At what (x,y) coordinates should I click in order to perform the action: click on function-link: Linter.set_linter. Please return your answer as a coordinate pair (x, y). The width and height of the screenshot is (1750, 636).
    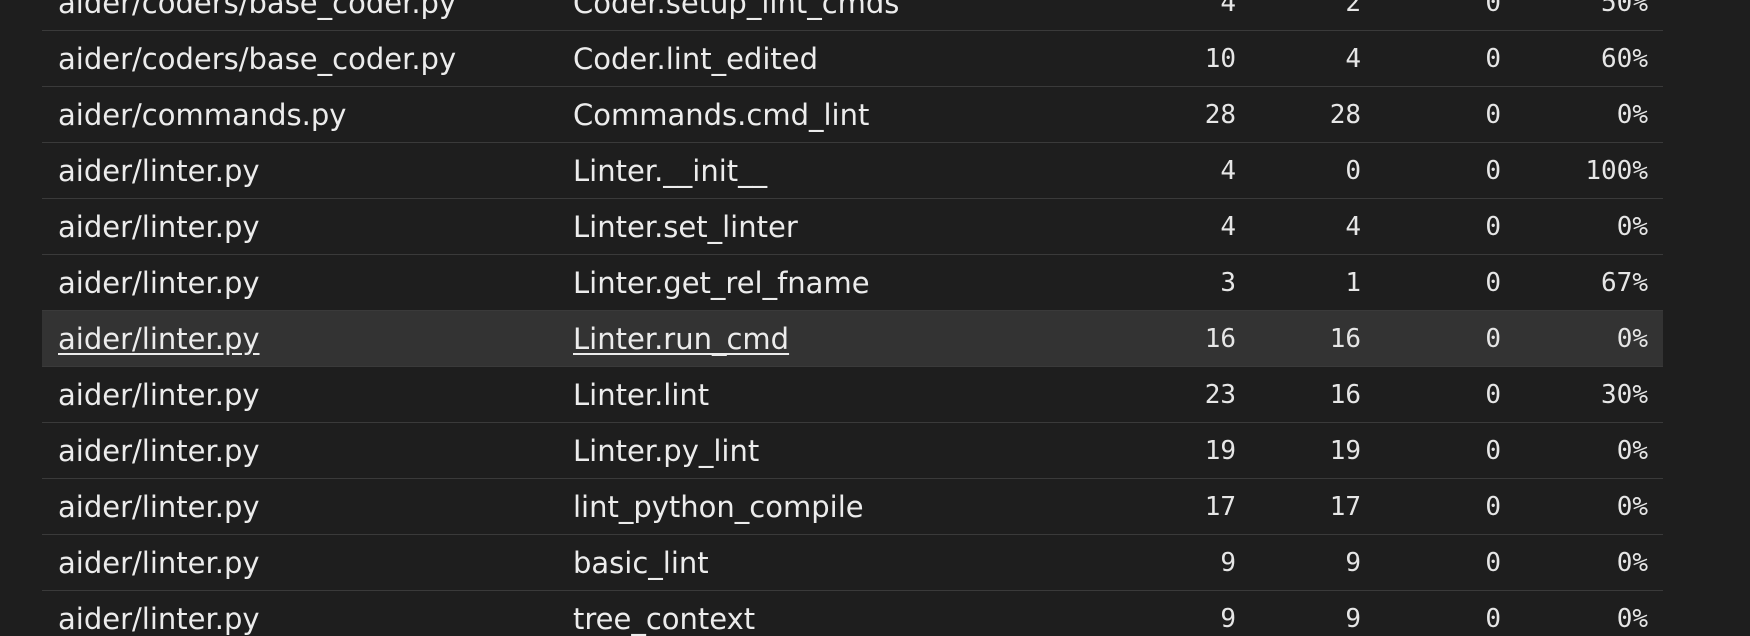
    Looking at the image, I should click on (685, 227).